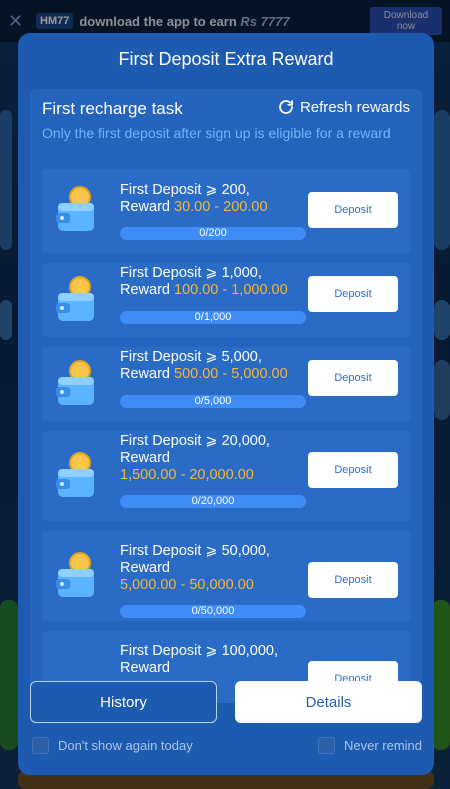 The height and width of the screenshot is (789, 450). Describe the element at coordinates (406, 21) in the screenshot. I see `download-button: Download now` at that location.